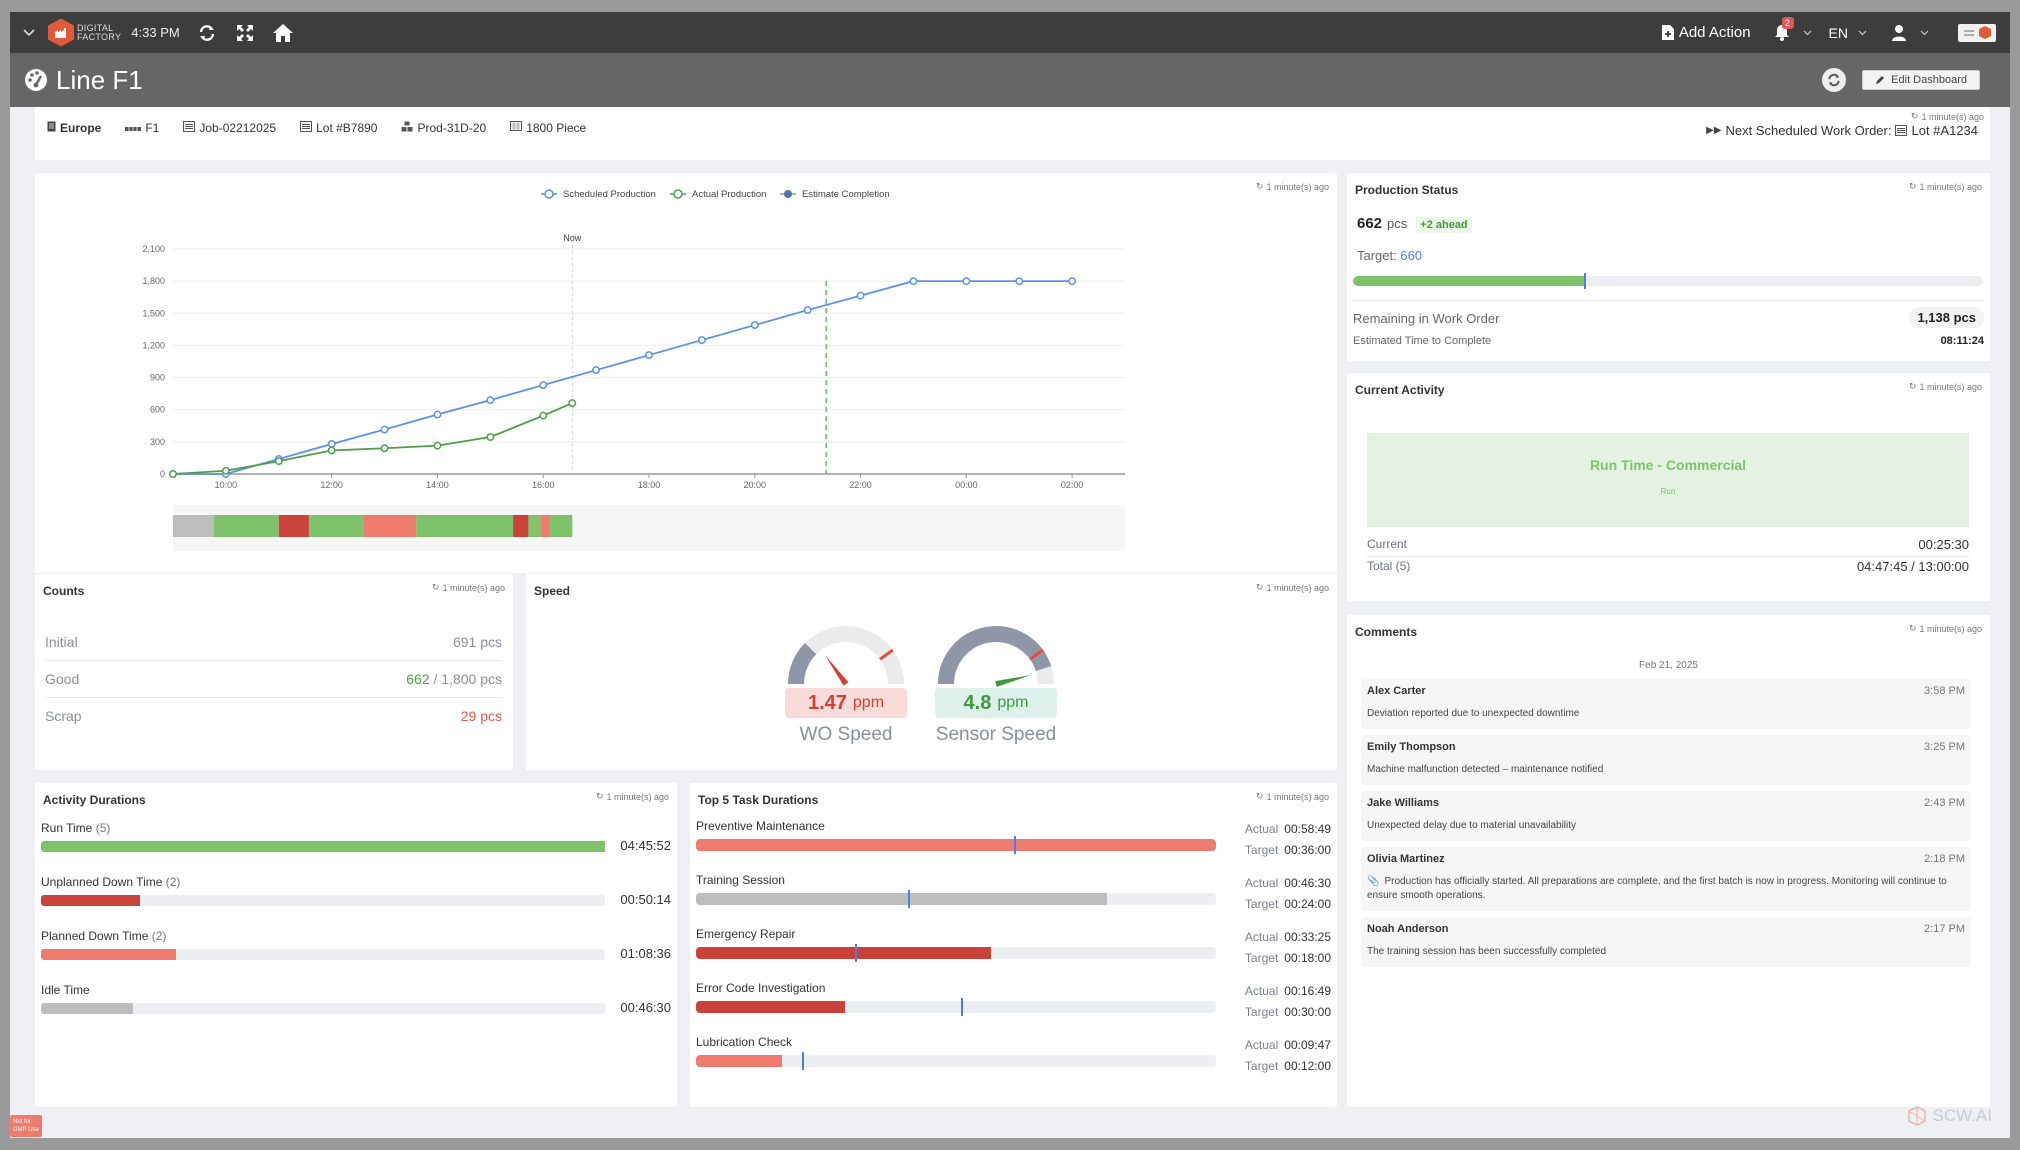 The width and height of the screenshot is (2020, 1150). I want to click on activity-count: (5), so click(103, 828).